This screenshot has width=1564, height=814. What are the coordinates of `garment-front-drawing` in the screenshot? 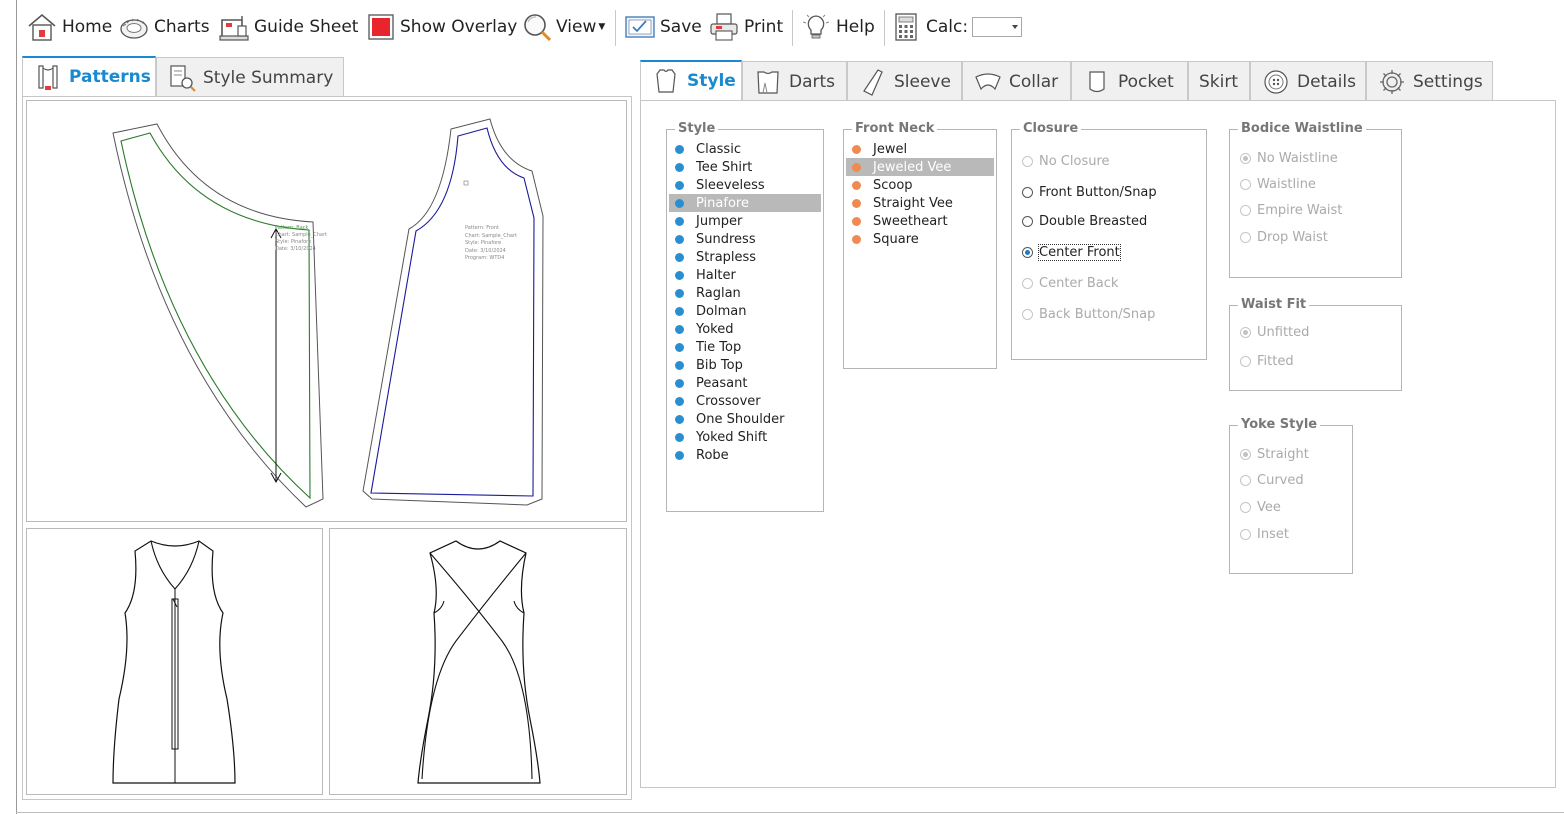 It's located at (174, 662).